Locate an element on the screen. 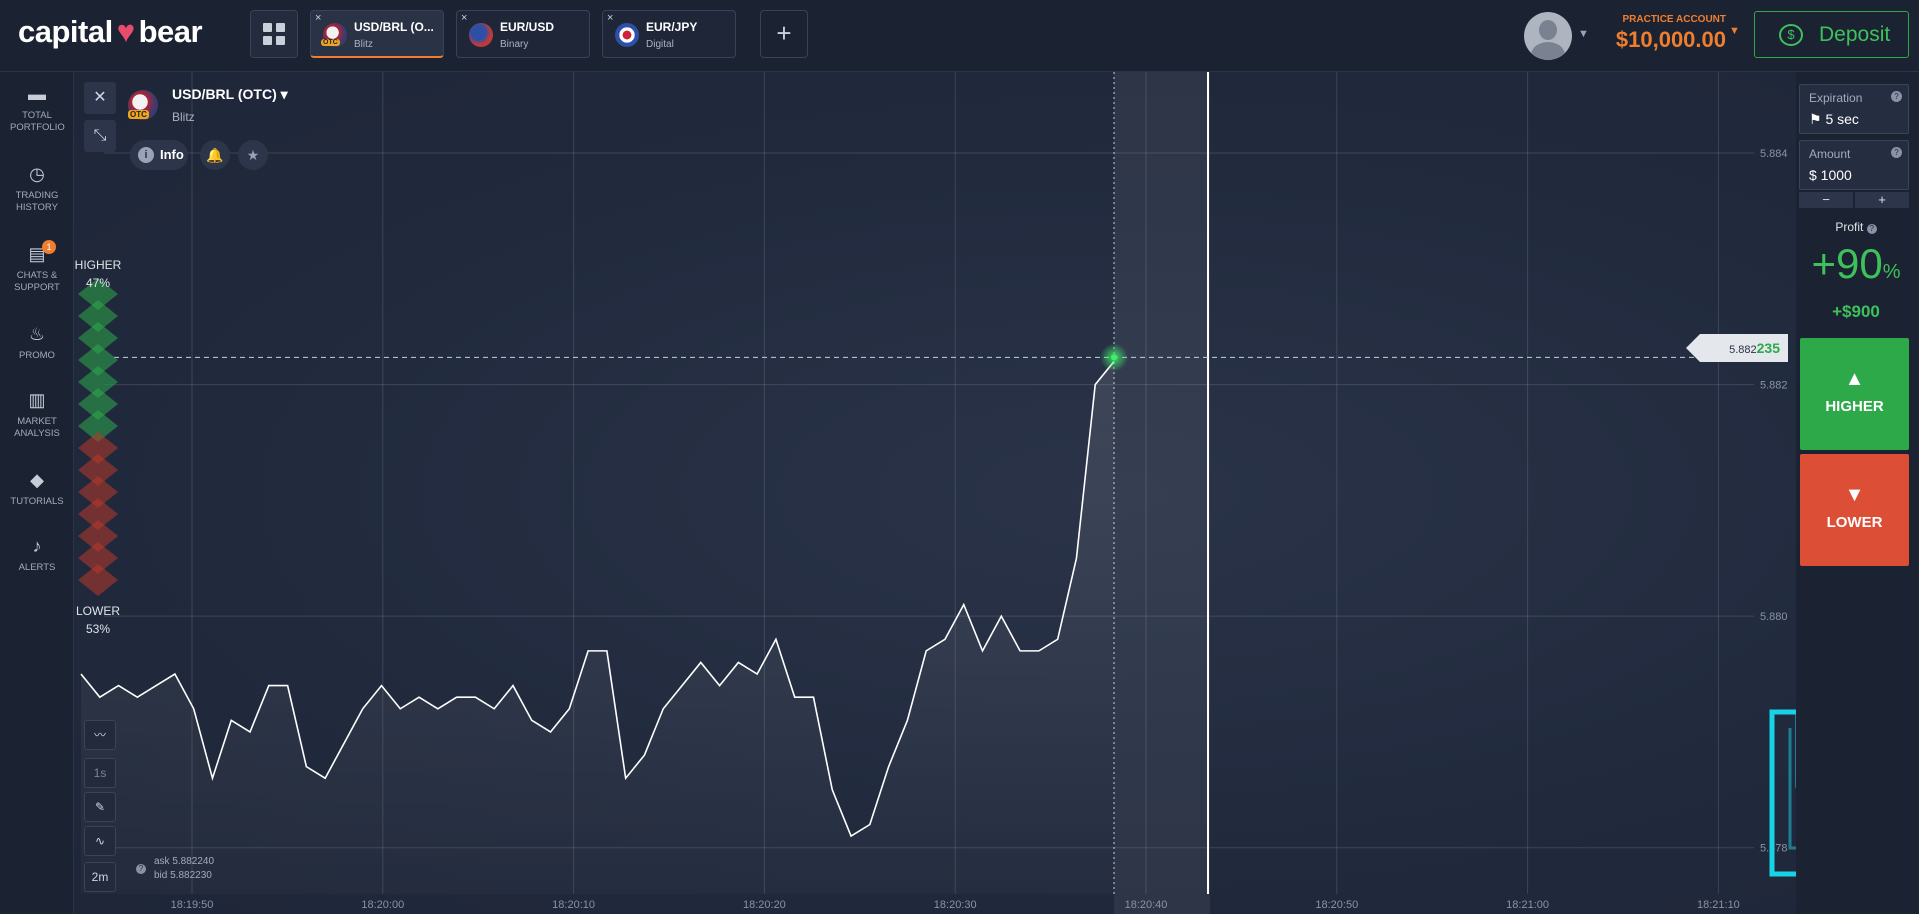  logo-text-left: capital is located at coordinates (65, 31).